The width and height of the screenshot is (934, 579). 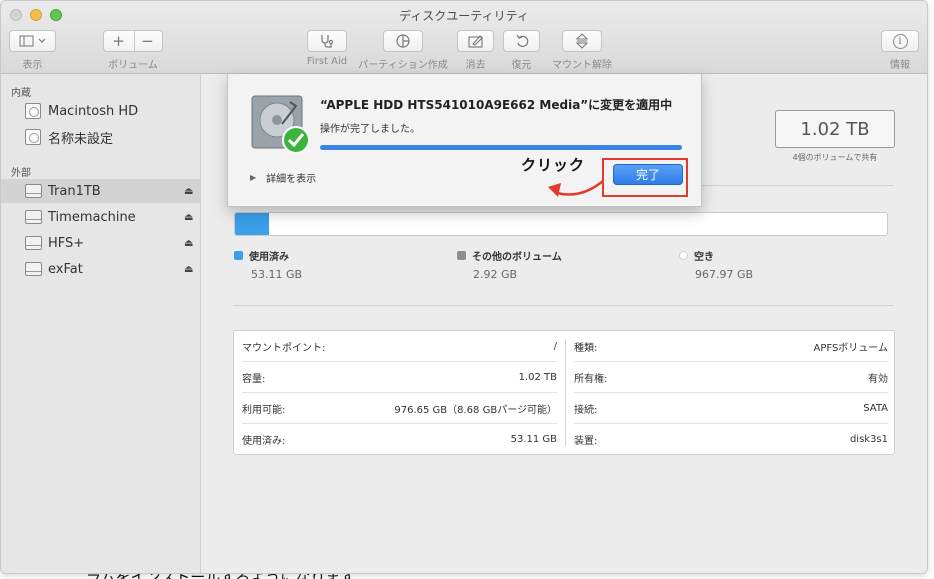 I want to click on info-row: 使用済み: 53.11 GB, so click(x=399, y=439).